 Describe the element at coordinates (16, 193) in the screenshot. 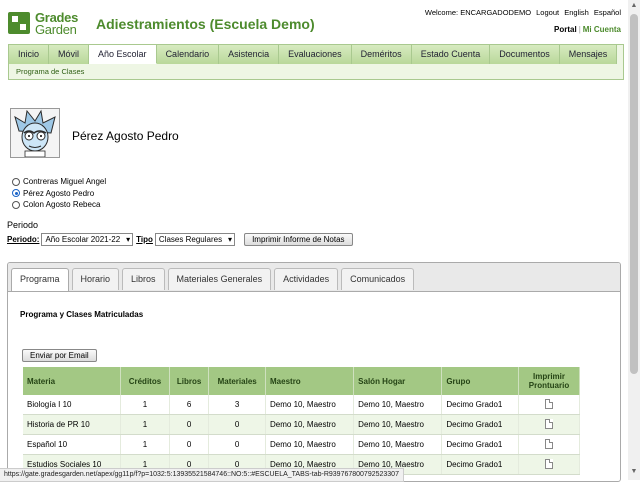

I see `radio-button-selected` at that location.